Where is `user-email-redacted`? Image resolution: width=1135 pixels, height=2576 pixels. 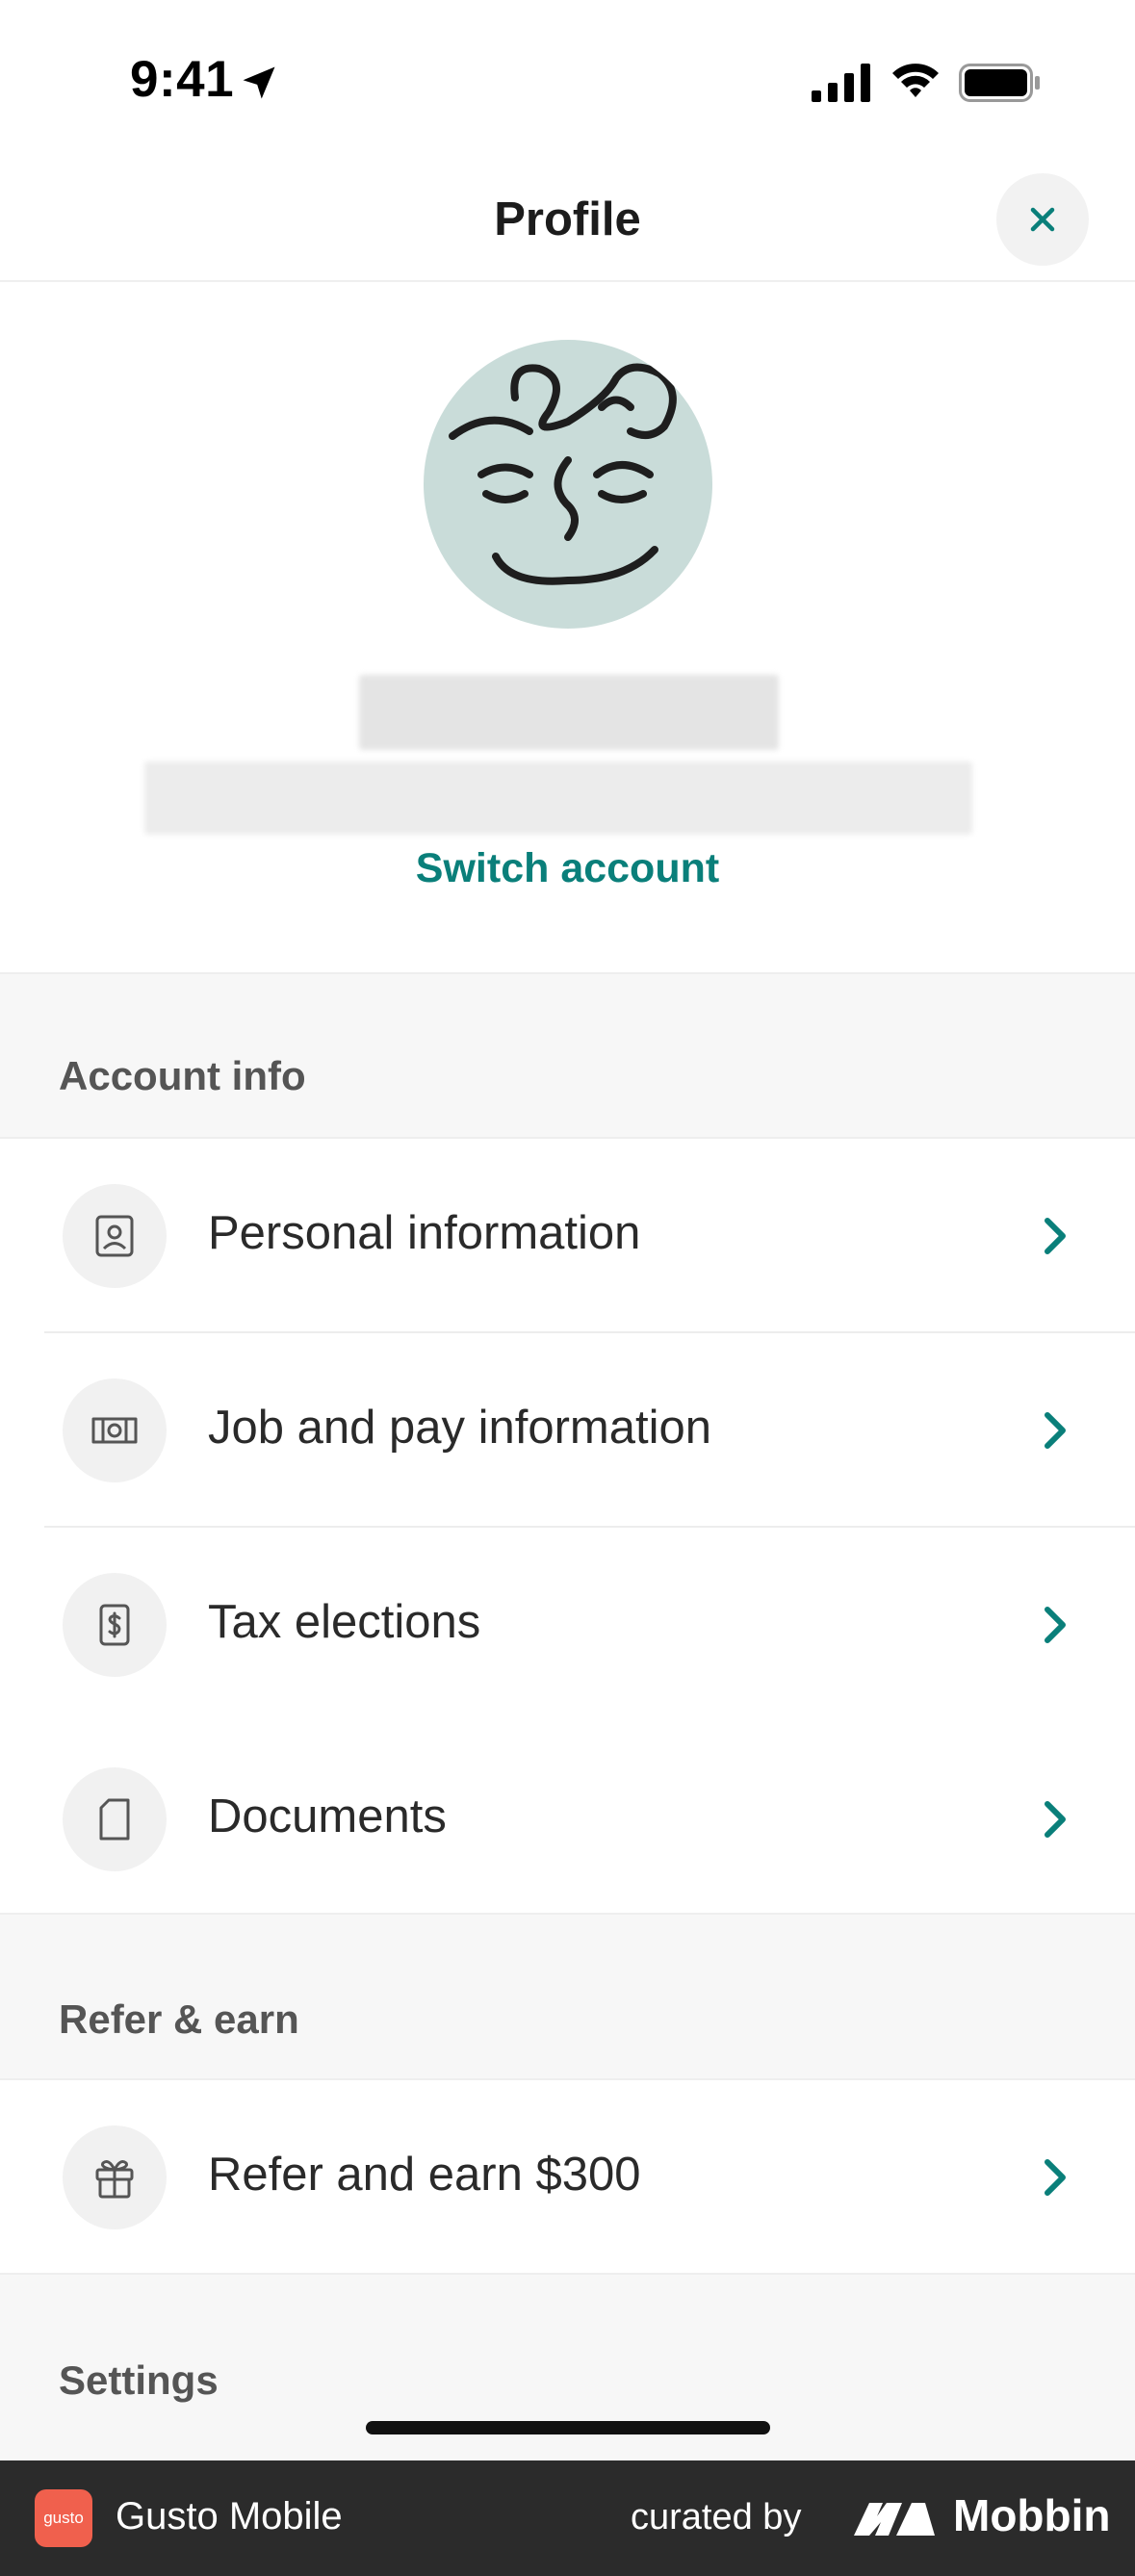
user-email-redacted is located at coordinates (558, 798).